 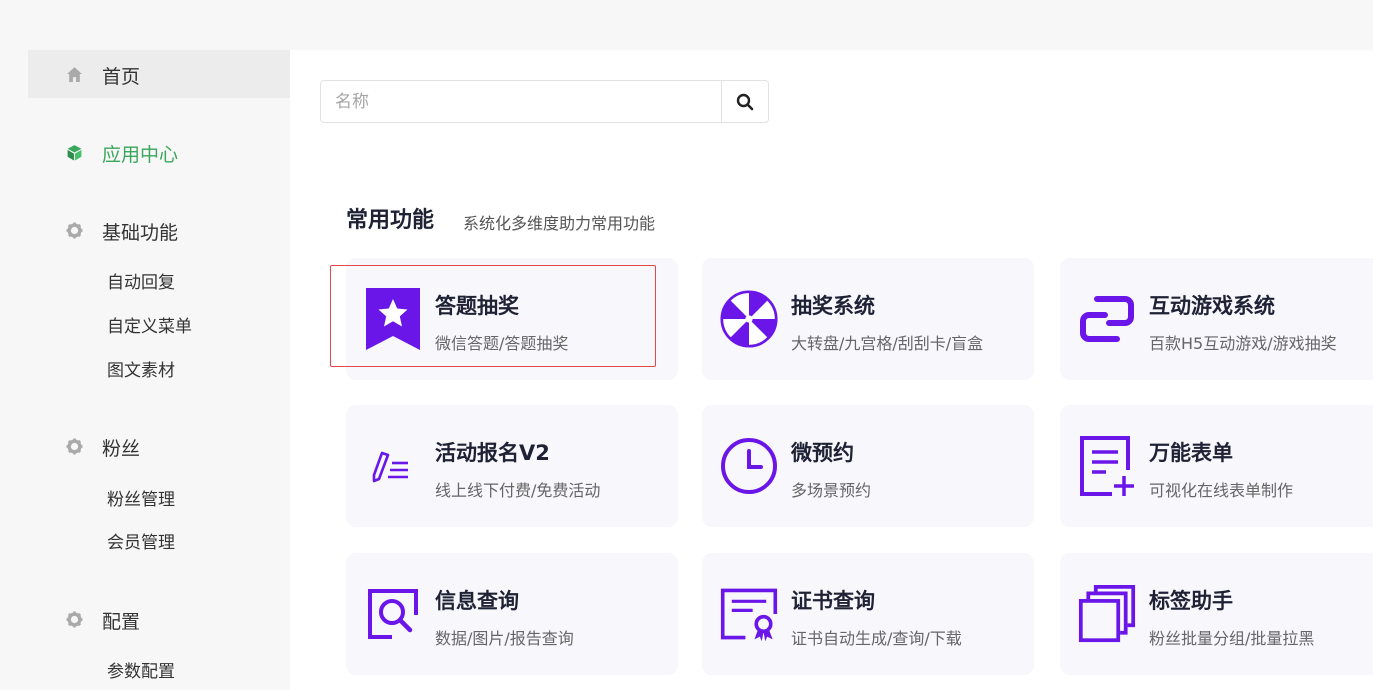 What do you see at coordinates (1191, 453) in the screenshot?
I see `card-title: 万能表单` at bounding box center [1191, 453].